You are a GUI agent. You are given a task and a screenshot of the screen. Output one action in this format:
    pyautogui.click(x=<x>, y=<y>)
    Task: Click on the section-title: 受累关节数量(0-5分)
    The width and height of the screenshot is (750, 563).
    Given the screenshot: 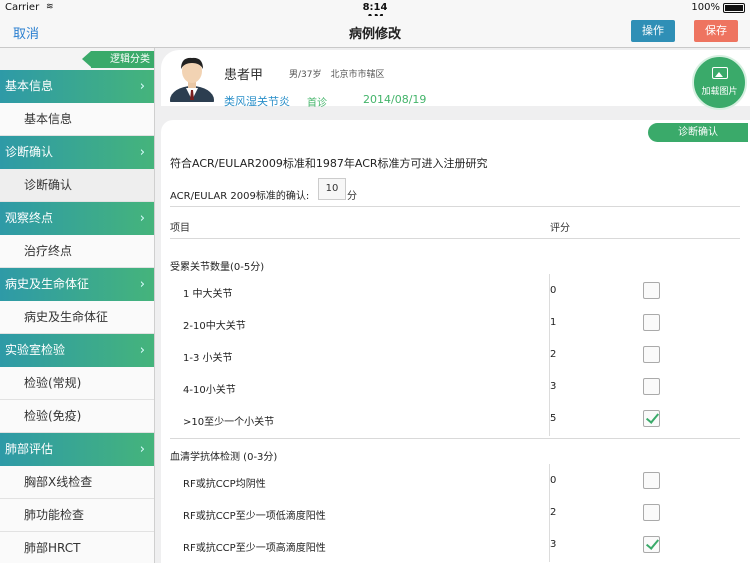 What is the action you would take?
    pyautogui.click(x=217, y=267)
    